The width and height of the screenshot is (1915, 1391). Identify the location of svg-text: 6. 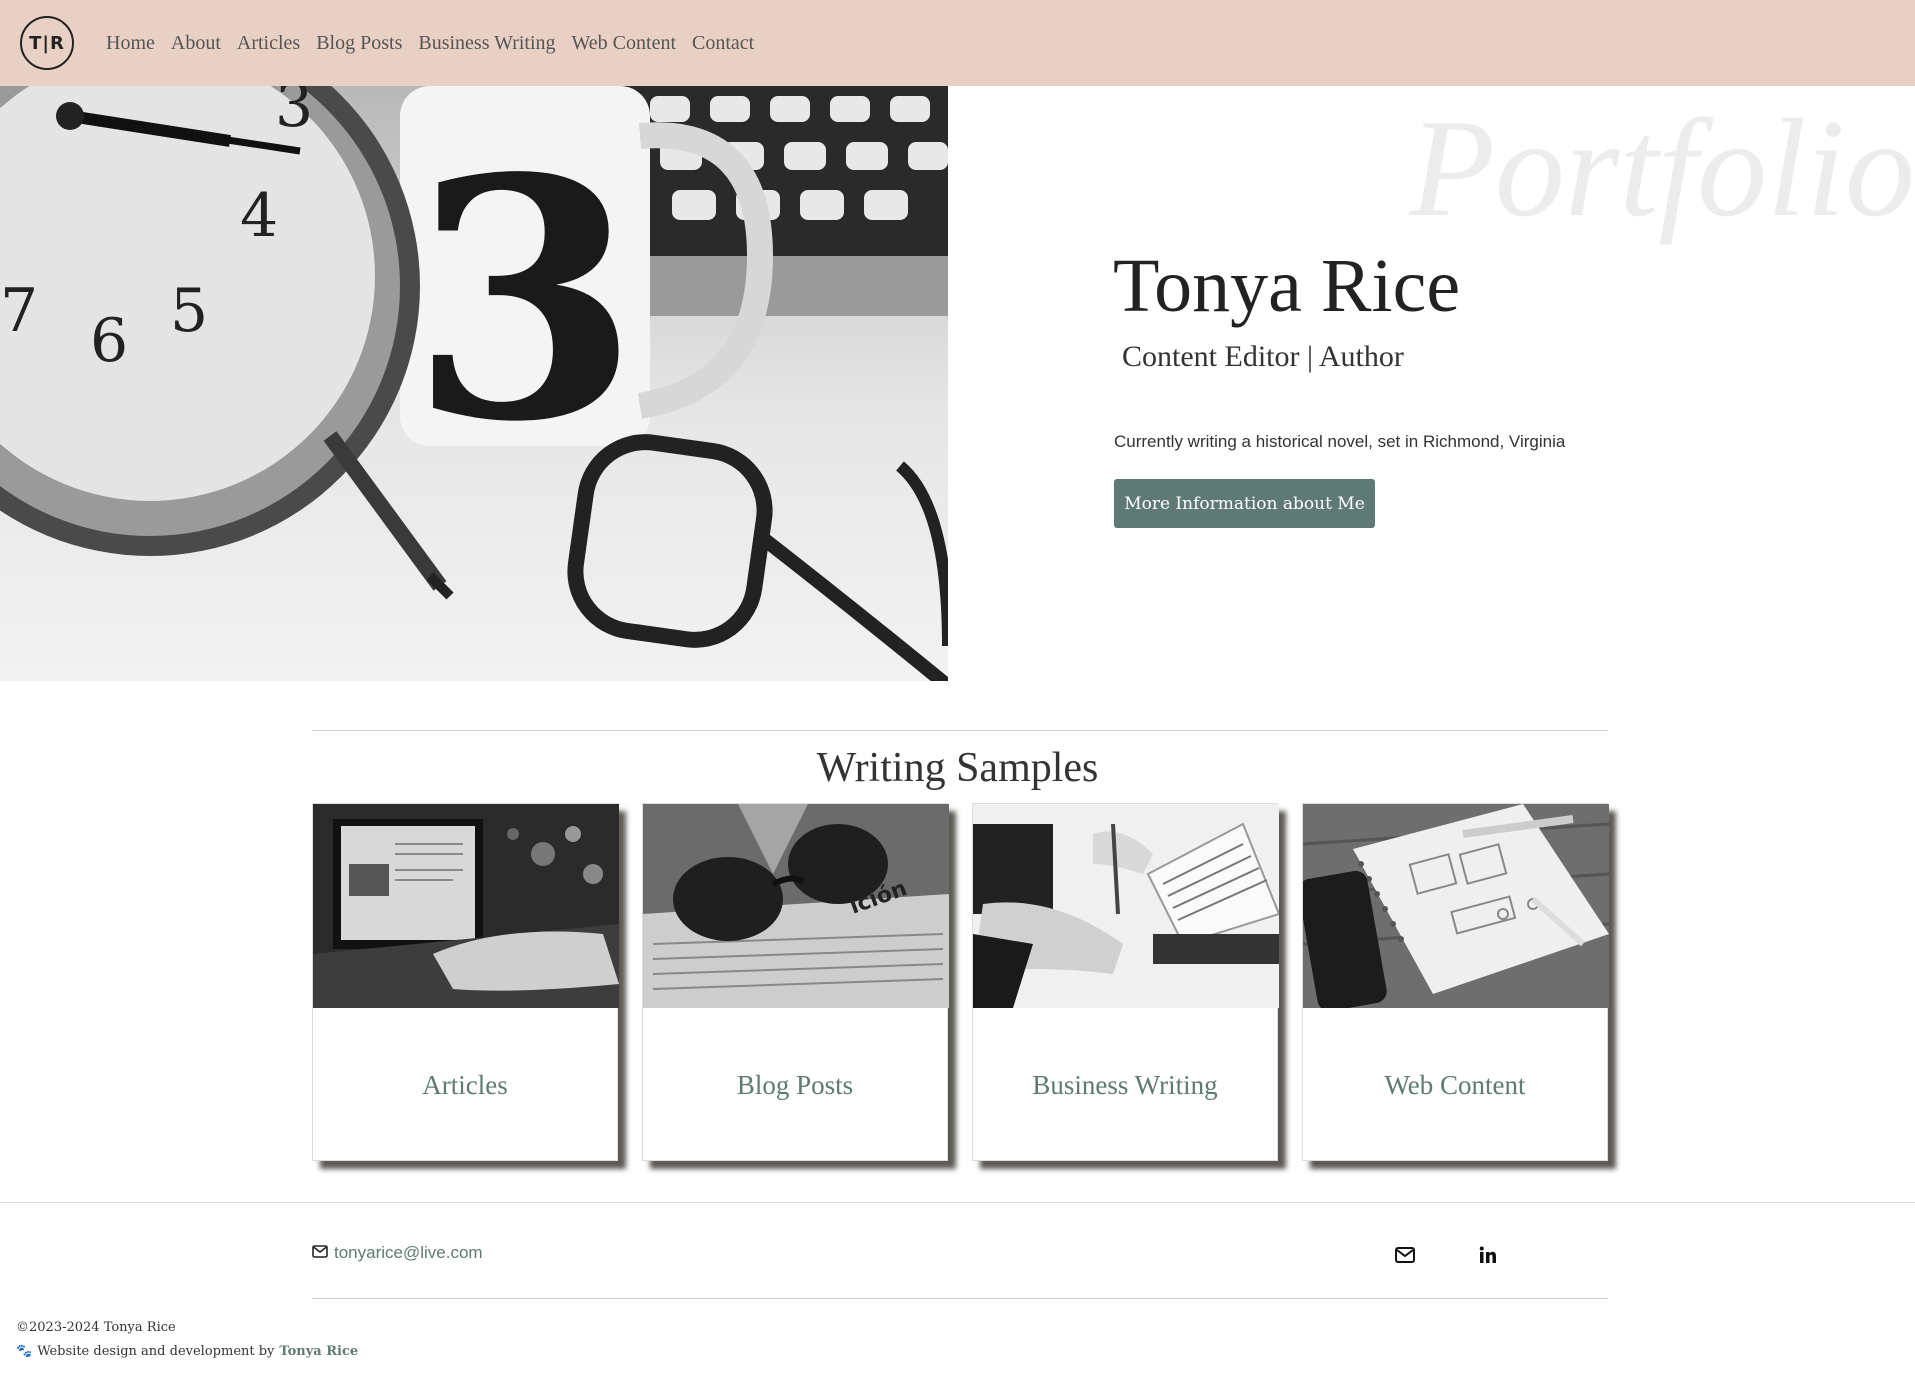
(109, 341).